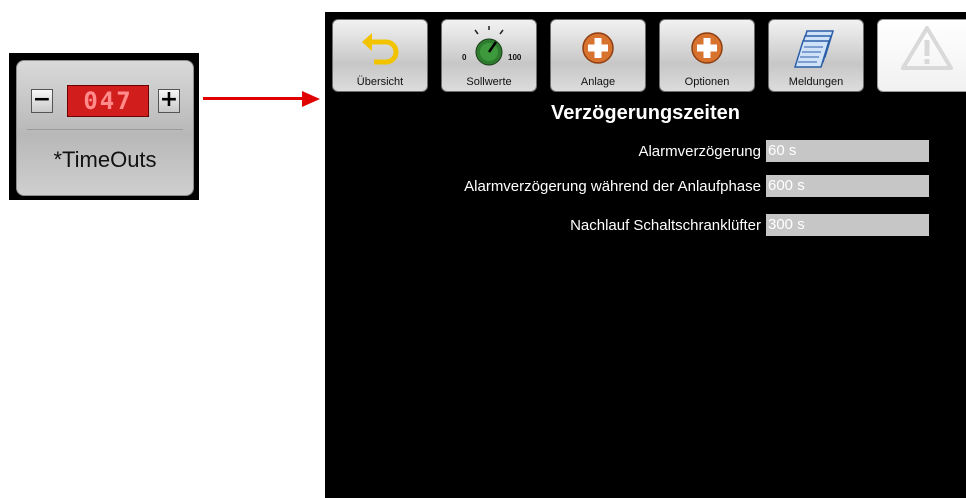  What do you see at coordinates (42, 101) in the screenshot?
I see `decrement-button: −` at bounding box center [42, 101].